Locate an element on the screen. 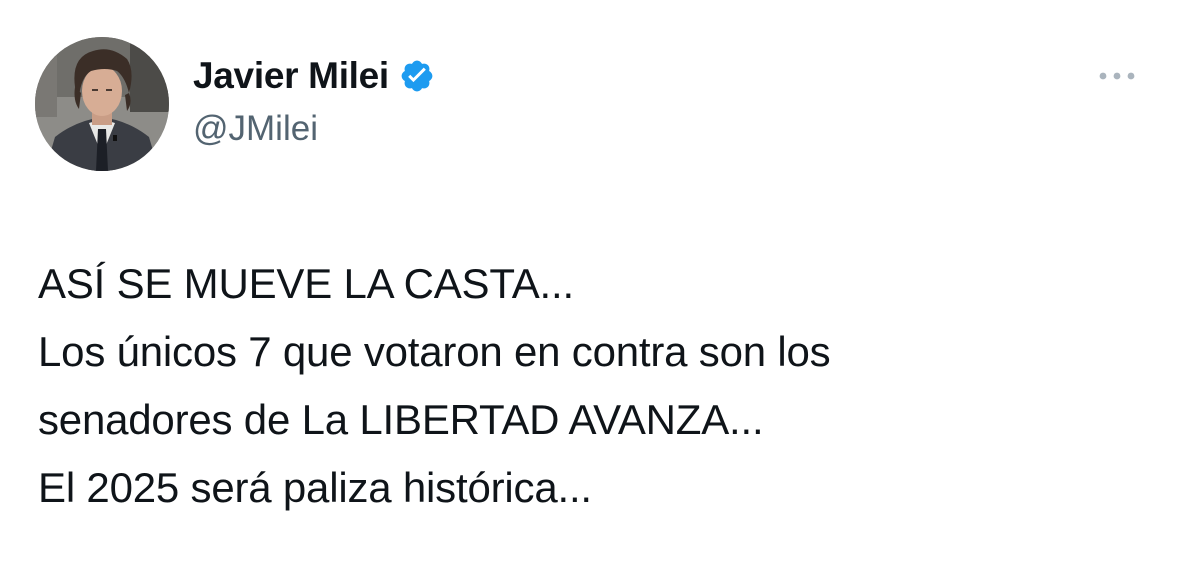  more-options-button is located at coordinates (1117, 76).